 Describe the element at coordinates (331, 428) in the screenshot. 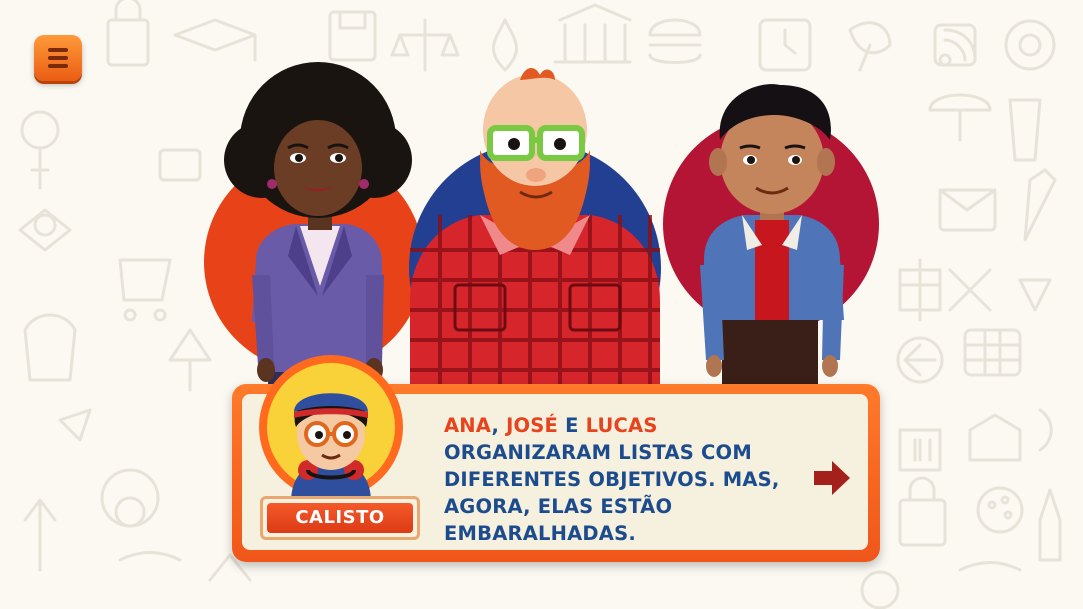

I see `calisto-avatar` at that location.